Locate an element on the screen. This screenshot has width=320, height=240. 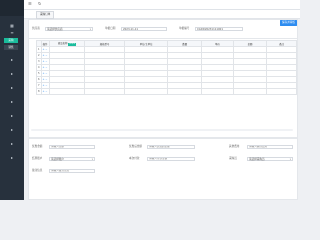
other-fees-input is located at coordinates (270, 147).